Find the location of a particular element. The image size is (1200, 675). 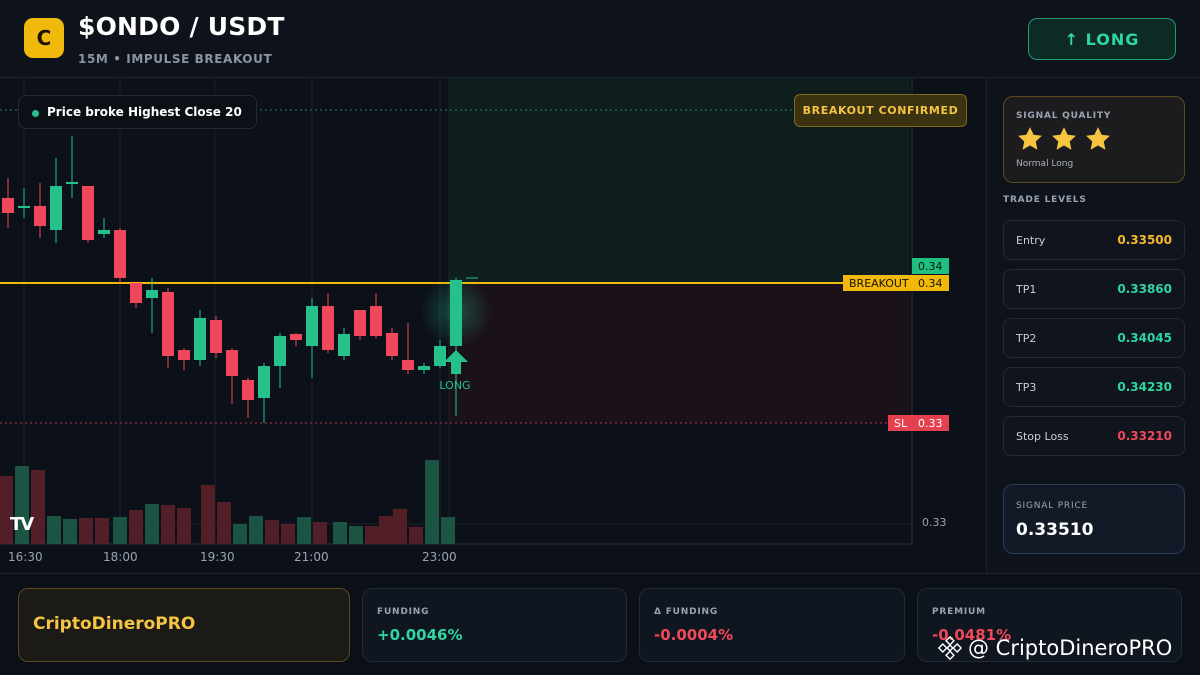

level-entry: Entry 0.33500 is located at coordinates (1094, 240).